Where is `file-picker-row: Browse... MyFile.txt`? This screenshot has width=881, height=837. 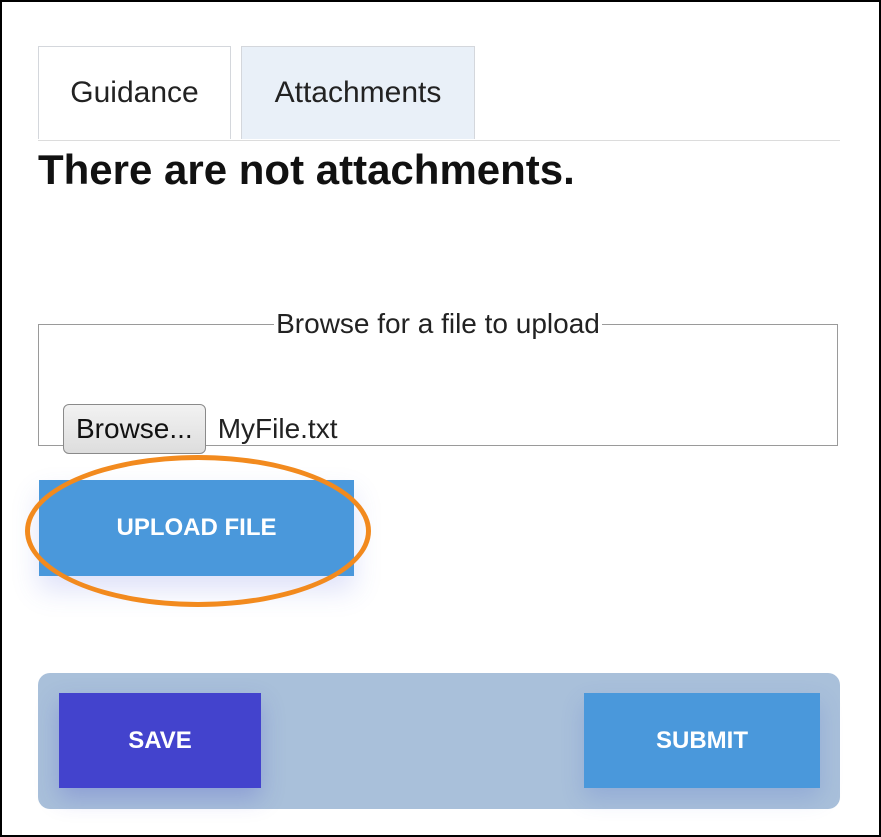
file-picker-row: Browse... MyFile.txt is located at coordinates (200, 429).